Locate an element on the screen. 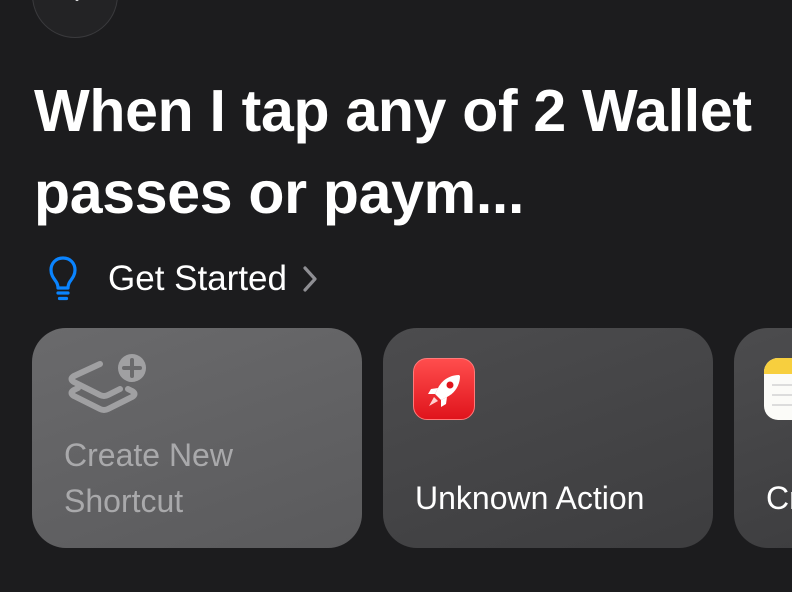 Image resolution: width=792 pixels, height=592 pixels. rocket-icon is located at coordinates (444, 391).